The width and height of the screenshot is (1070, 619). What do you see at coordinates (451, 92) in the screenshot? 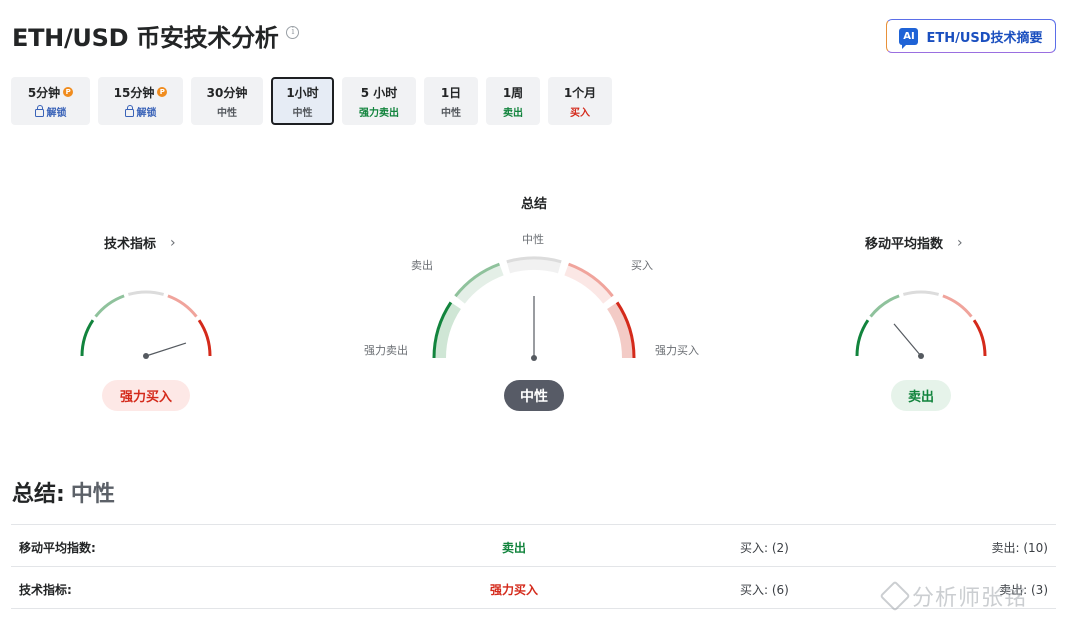
I see `tab-label: 1日` at bounding box center [451, 92].